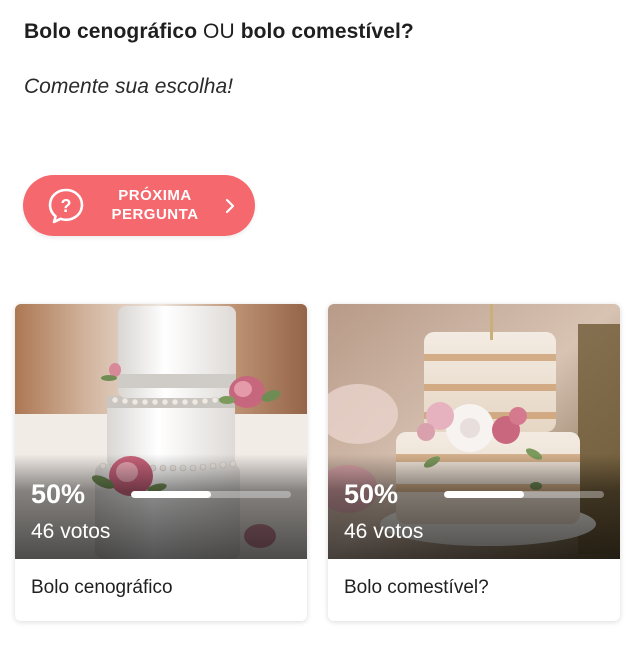 The height and width of the screenshot is (650, 633). What do you see at coordinates (111, 31) in the screenshot?
I see `question-part-1: Bolo cenográfico` at bounding box center [111, 31].